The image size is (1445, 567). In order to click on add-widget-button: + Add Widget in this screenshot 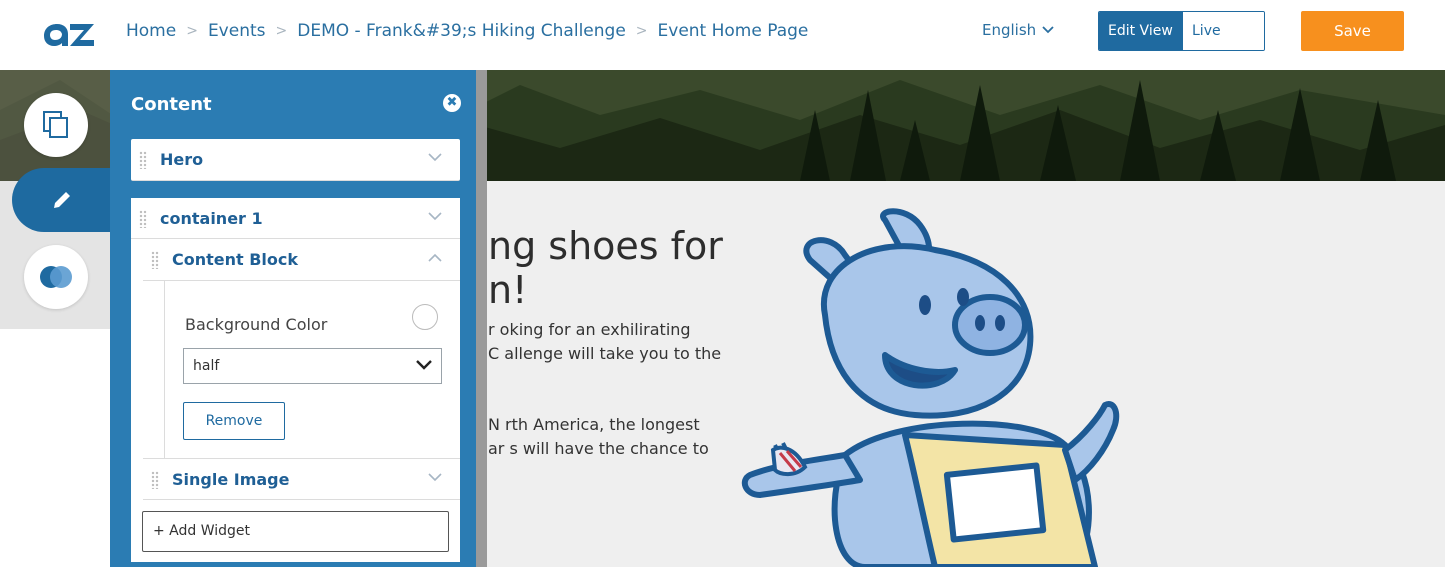, I will do `click(295, 531)`.